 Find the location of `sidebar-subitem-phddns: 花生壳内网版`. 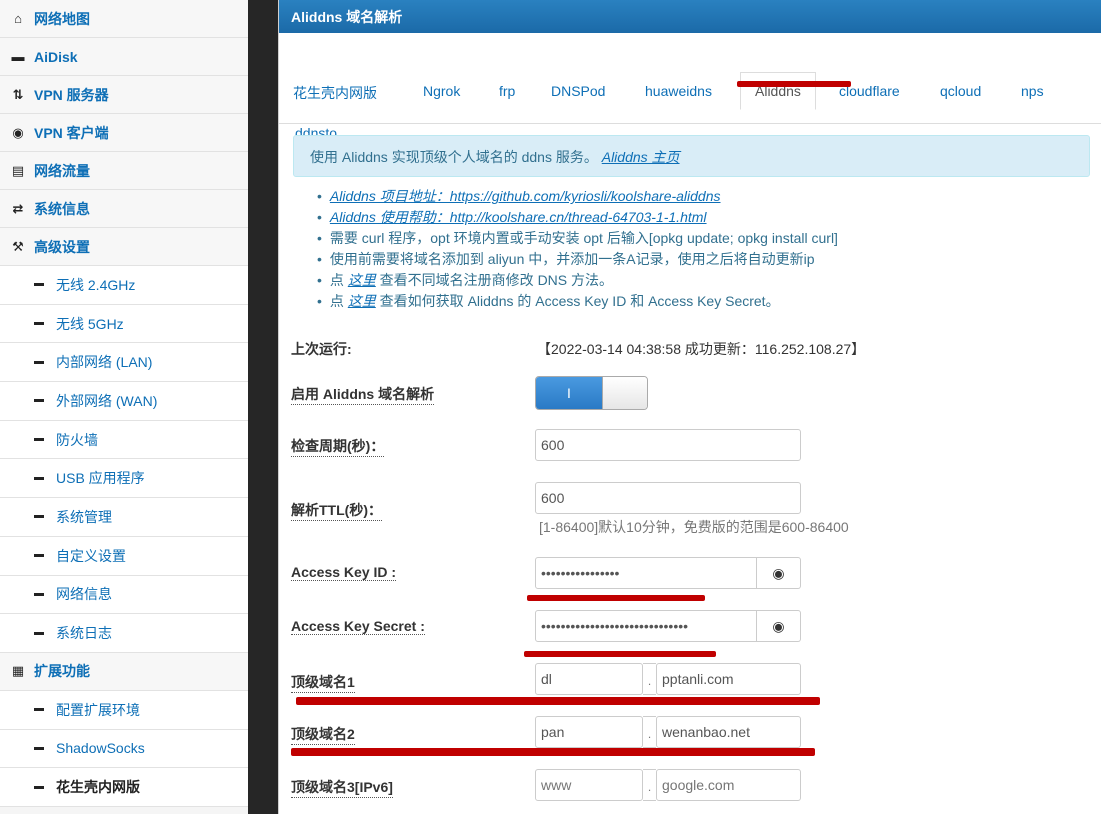

sidebar-subitem-phddns: 花生壳内网版 is located at coordinates (124, 787).